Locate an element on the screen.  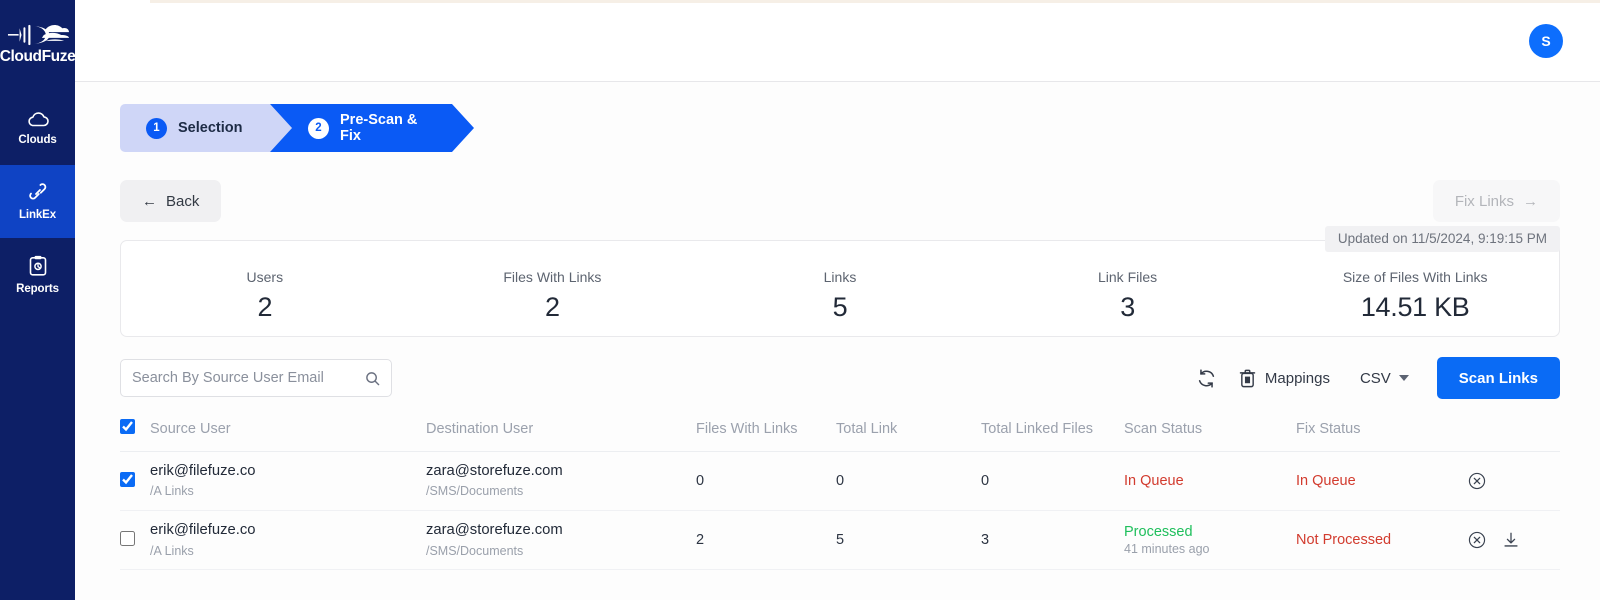
sidebar-item-label: Reports is located at coordinates (37, 288).